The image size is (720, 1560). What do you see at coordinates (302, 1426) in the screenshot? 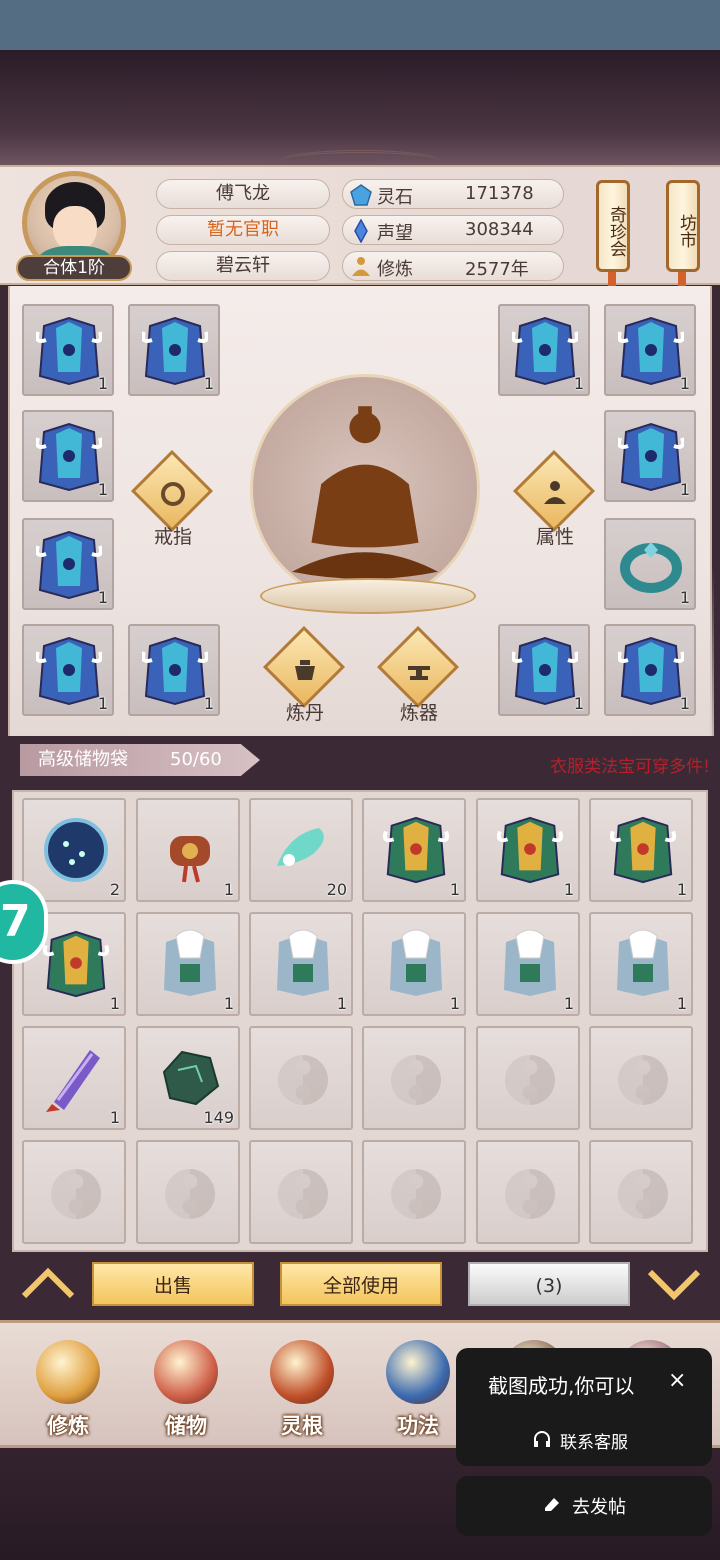
I see `nav-label: 灵根` at bounding box center [302, 1426].